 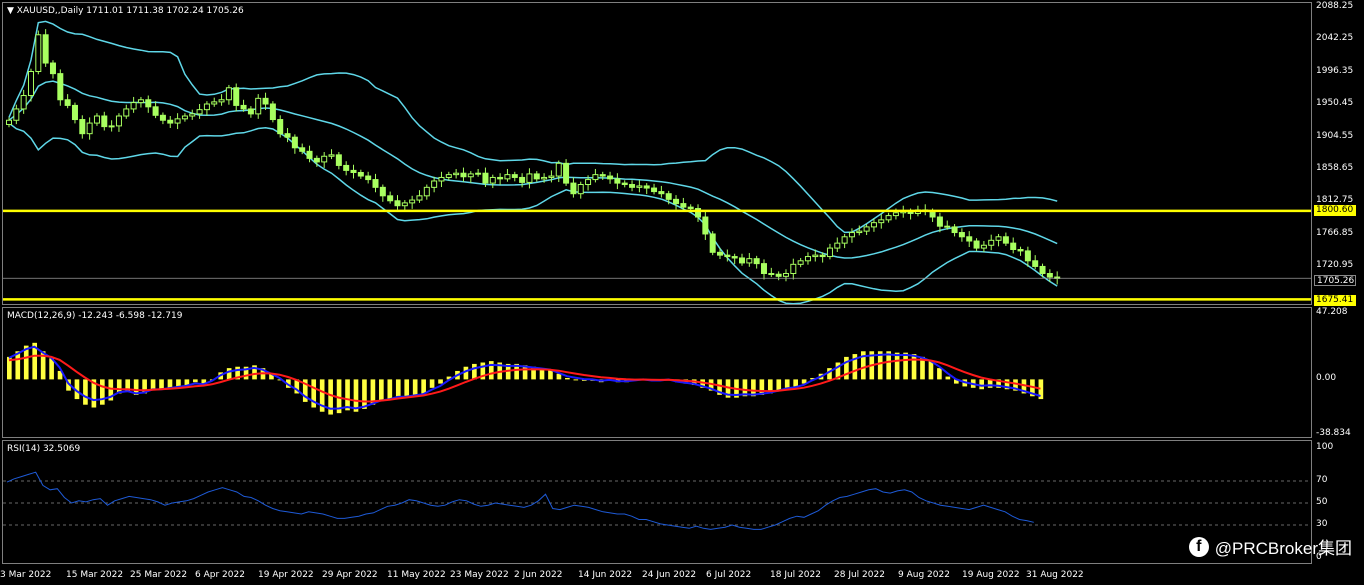 I want to click on time-axis-tick: 24 Jun 2022, so click(x=669, y=575).